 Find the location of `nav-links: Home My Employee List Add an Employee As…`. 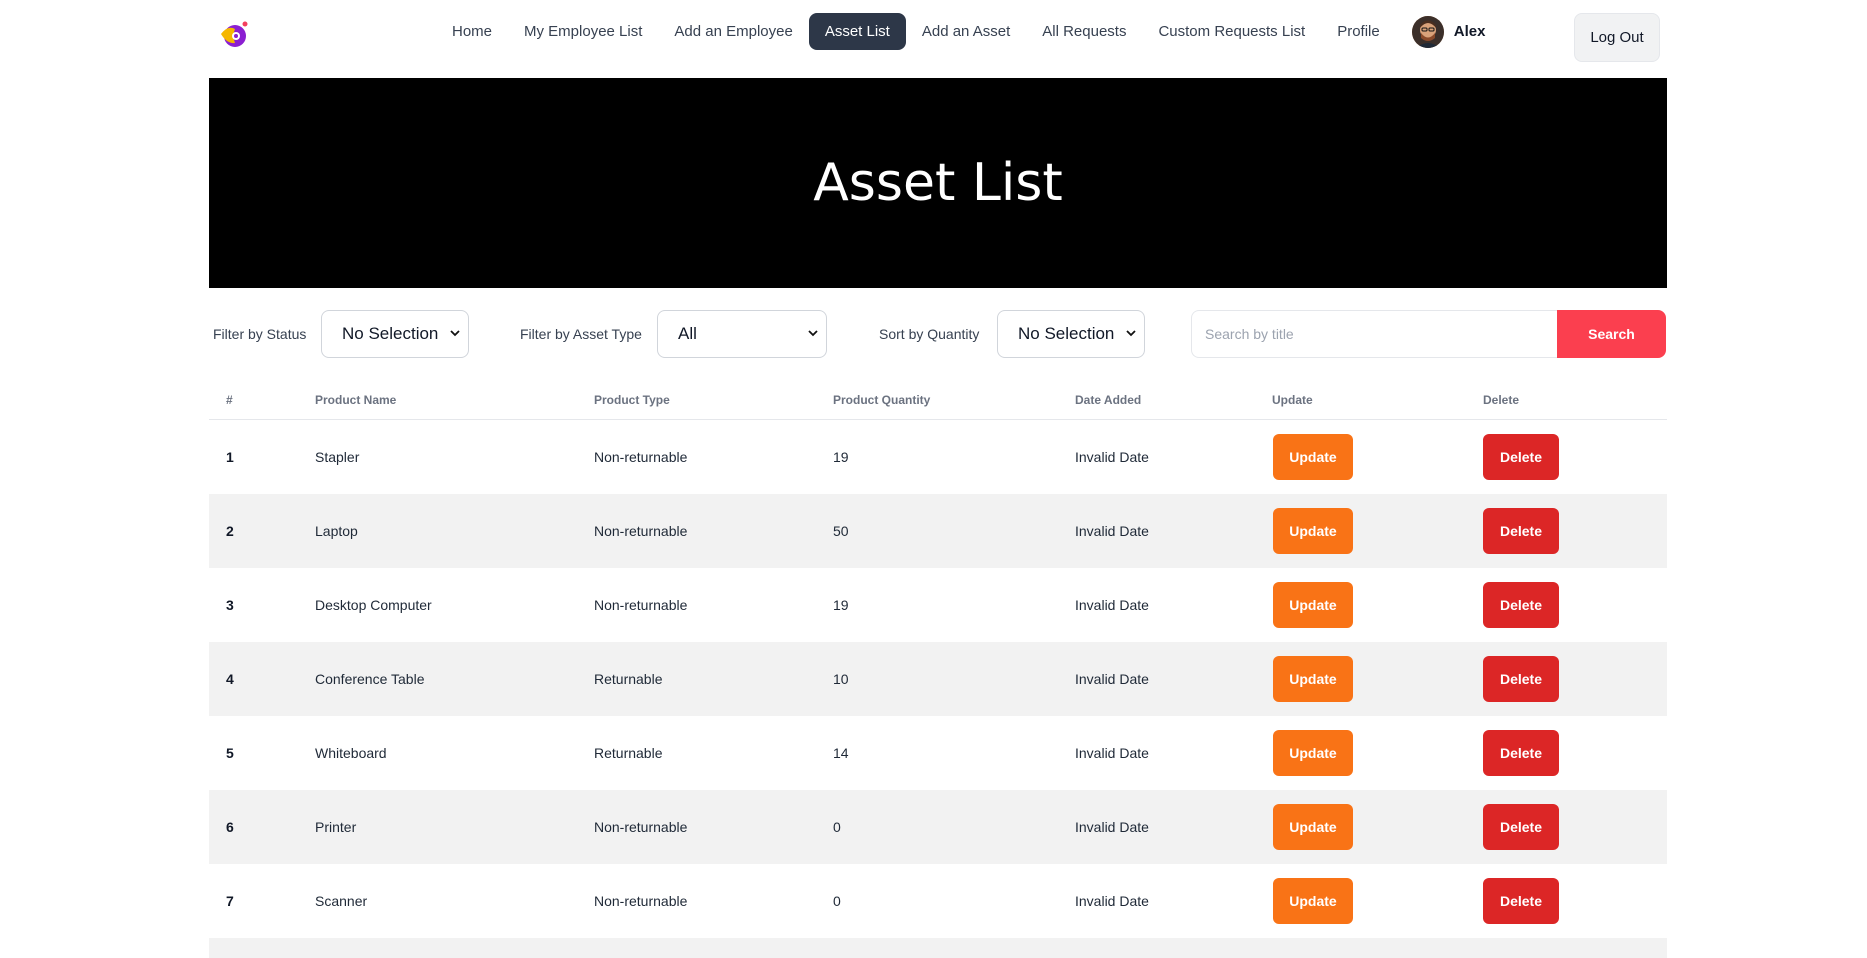

nav-links: Home My Employee List Add an Employee As… is located at coordinates (960, 31).